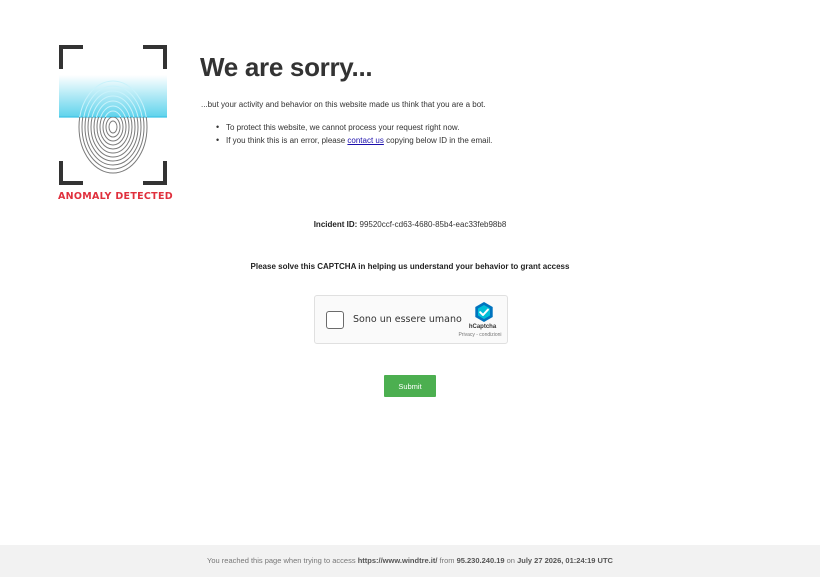  I want to click on list-item-text: If you think this is an error, please, so click(287, 140).